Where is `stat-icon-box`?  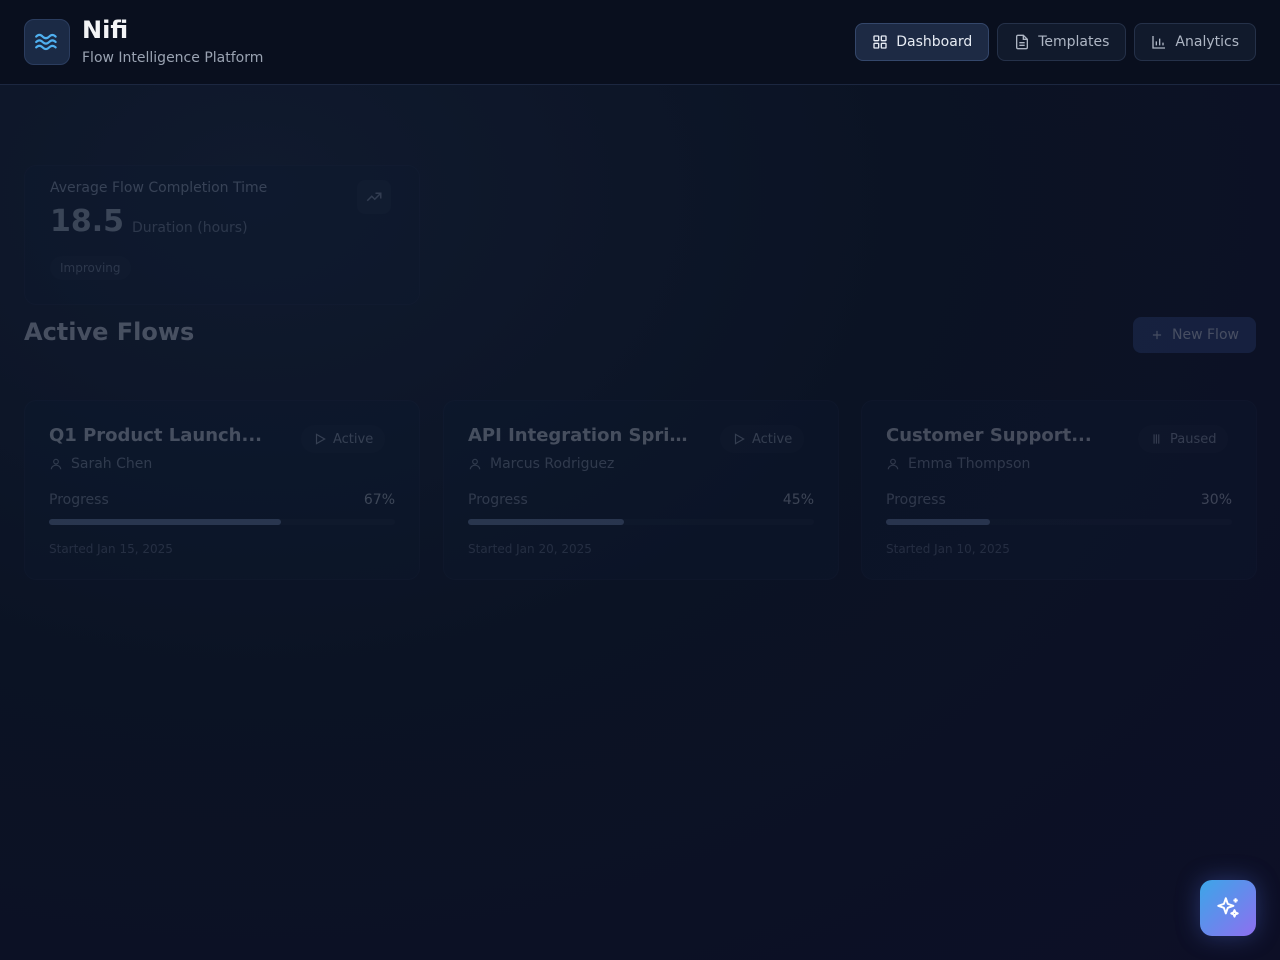 stat-icon-box is located at coordinates (374, 197).